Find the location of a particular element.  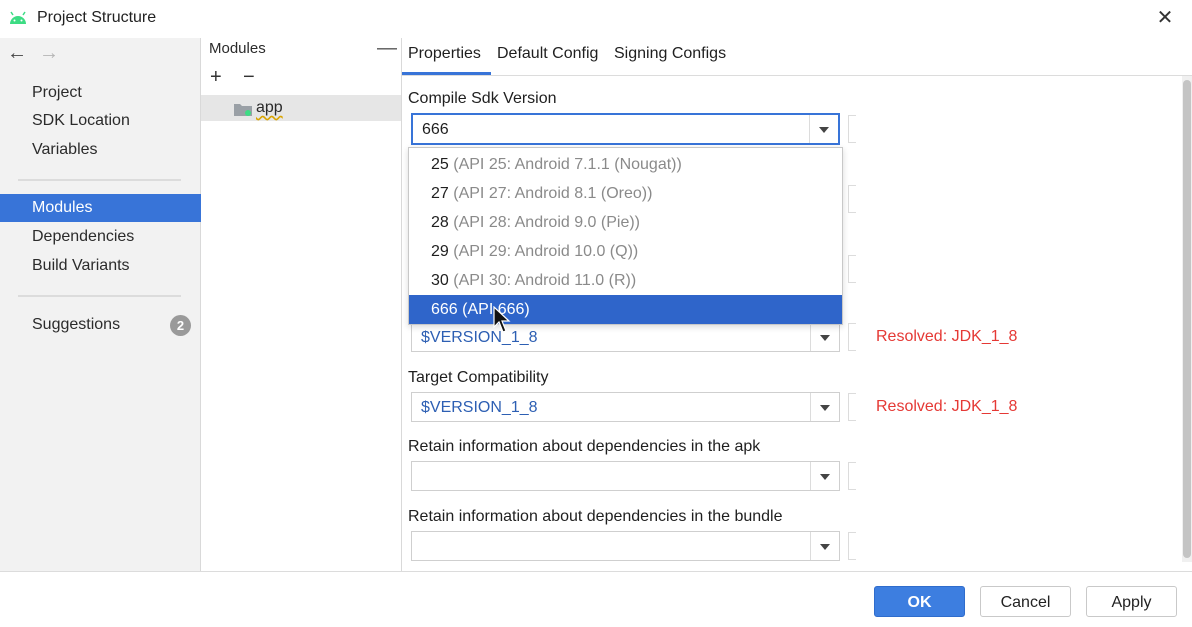

remove-module-icon: − is located at coordinates (249, 77).